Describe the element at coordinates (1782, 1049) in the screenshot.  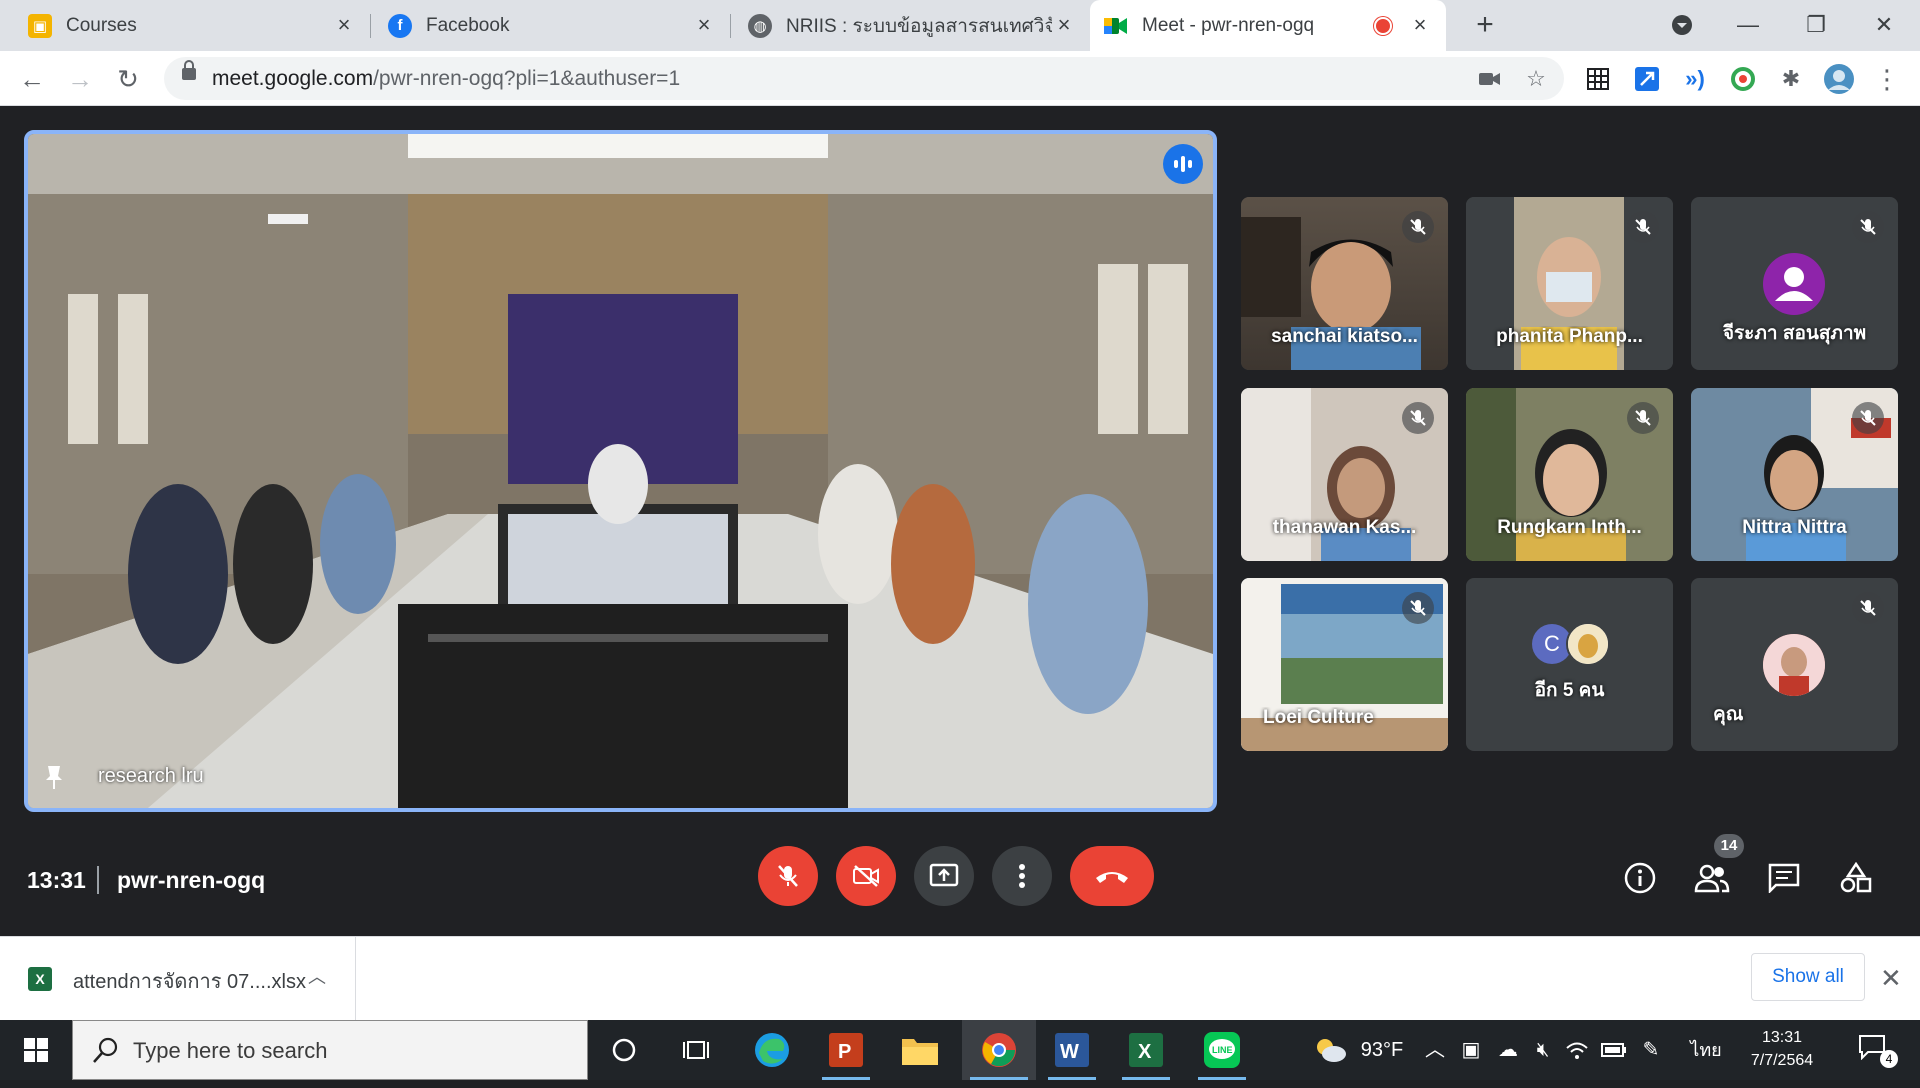
I see `system-clock: 13:31 7/7/2564` at that location.